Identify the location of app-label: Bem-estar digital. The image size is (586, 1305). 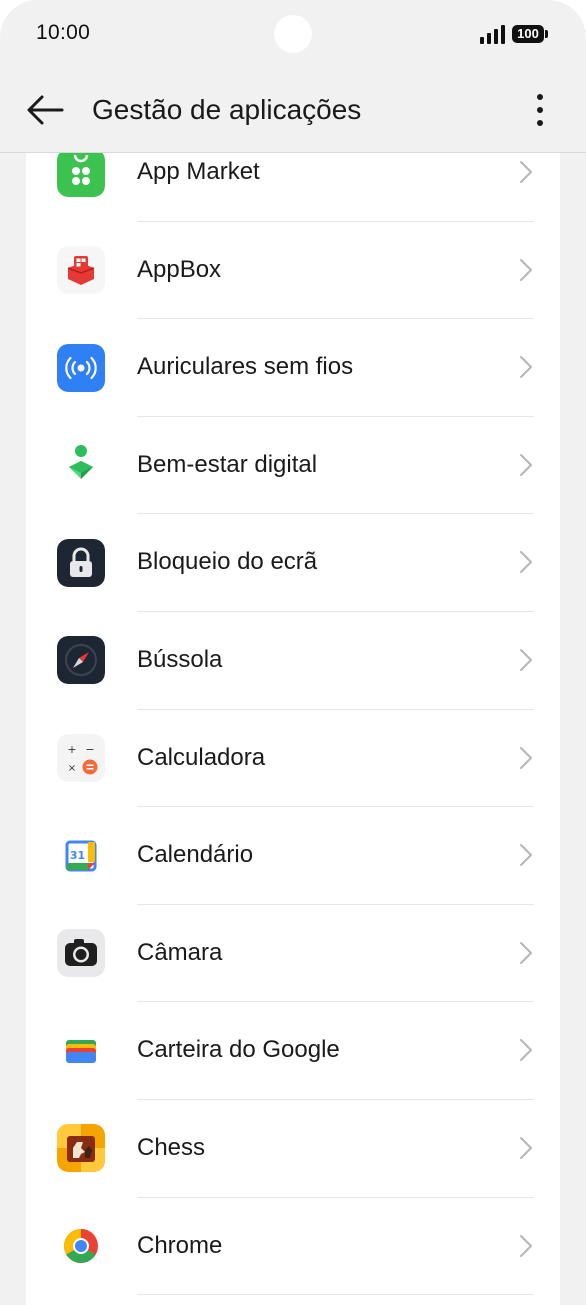
(227, 464).